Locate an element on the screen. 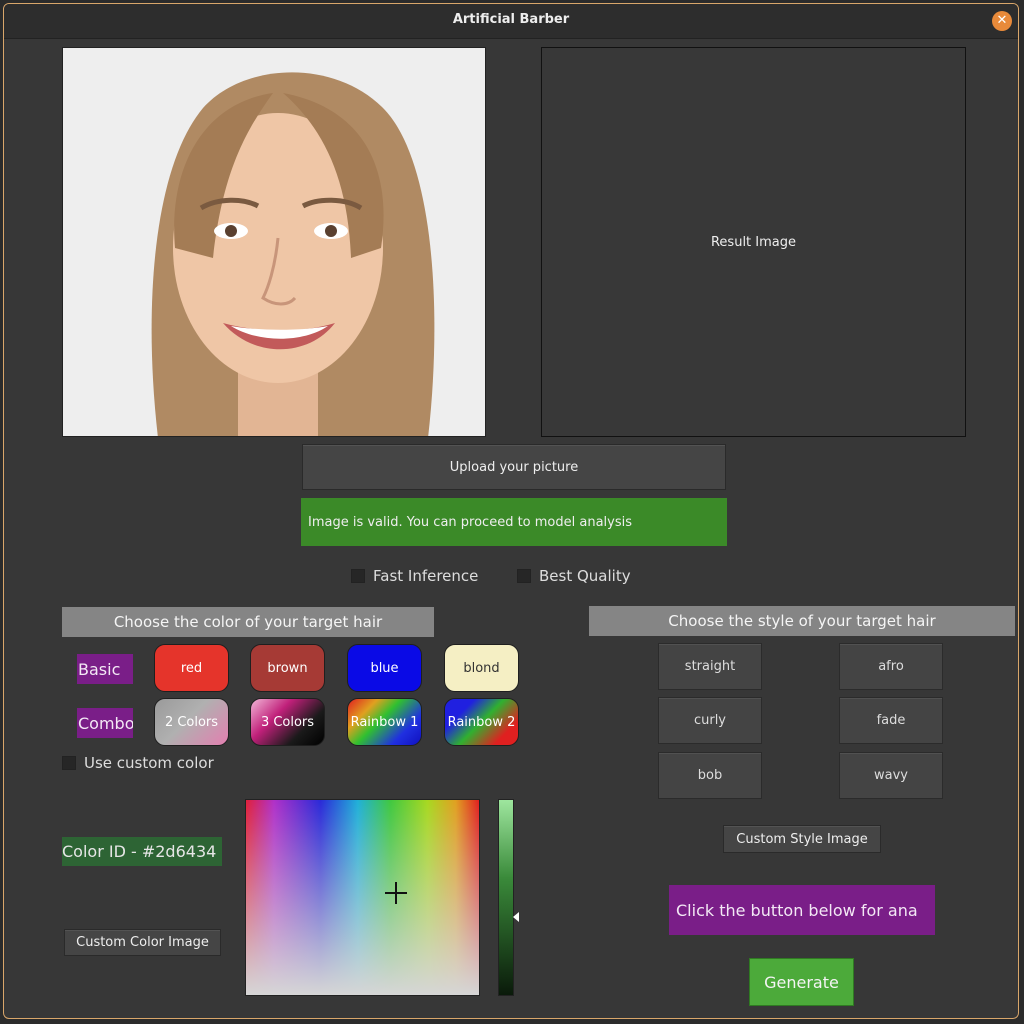 Image resolution: width=1024 pixels, height=1024 pixels. close-icon: ✕ is located at coordinates (1002, 21).